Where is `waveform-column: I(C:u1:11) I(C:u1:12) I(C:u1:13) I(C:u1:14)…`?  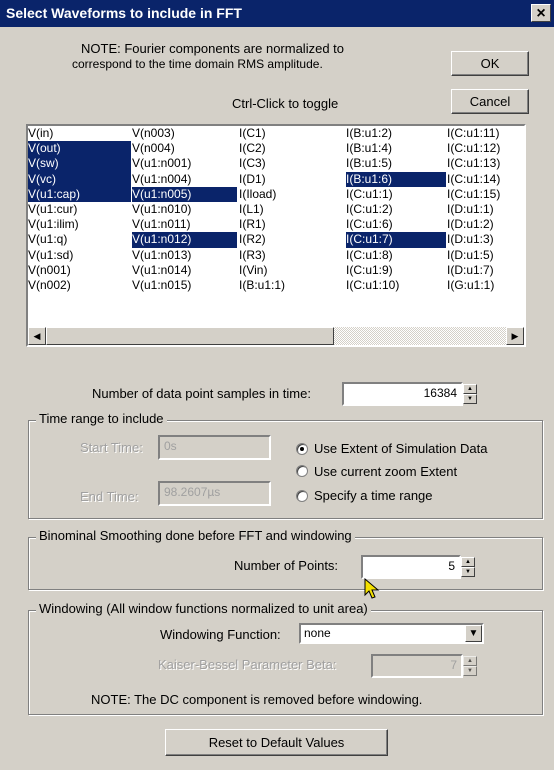 waveform-column: I(C:u1:11) I(C:u1:12) I(C:u1:13) I(C:u1:14)… is located at coordinates (485, 209).